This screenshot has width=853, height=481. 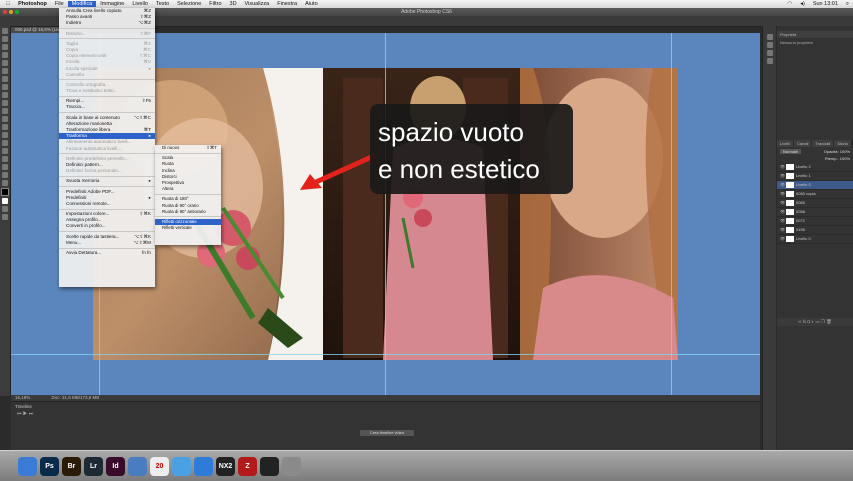 I want to click on brush-tool-icon, so click(x=5, y=87).